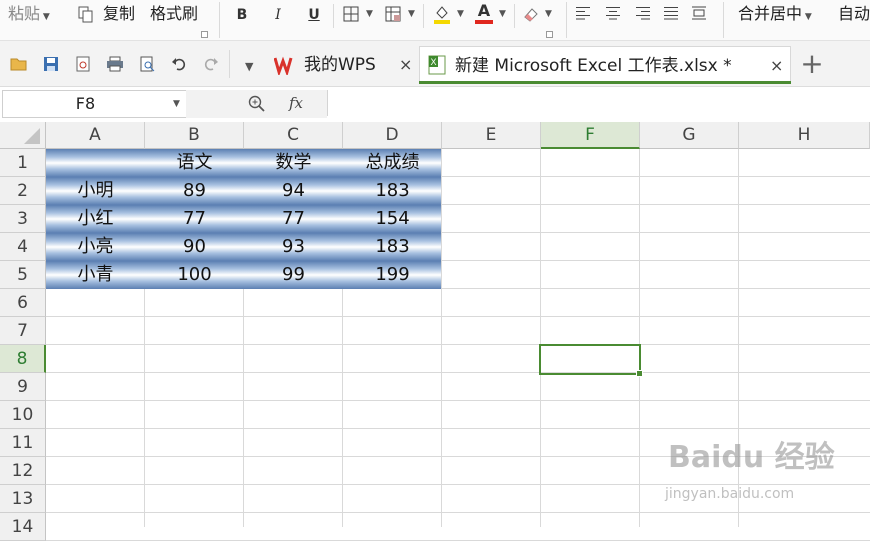 The height and width of the screenshot is (541, 870). What do you see at coordinates (598, 103) in the screenshot?
I see `formula-input` at bounding box center [598, 103].